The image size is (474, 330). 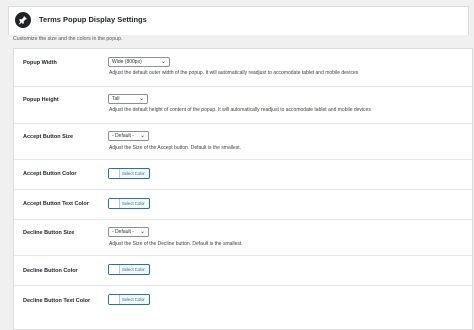 I want to click on setting-label: Decline Button Size, so click(x=49, y=233).